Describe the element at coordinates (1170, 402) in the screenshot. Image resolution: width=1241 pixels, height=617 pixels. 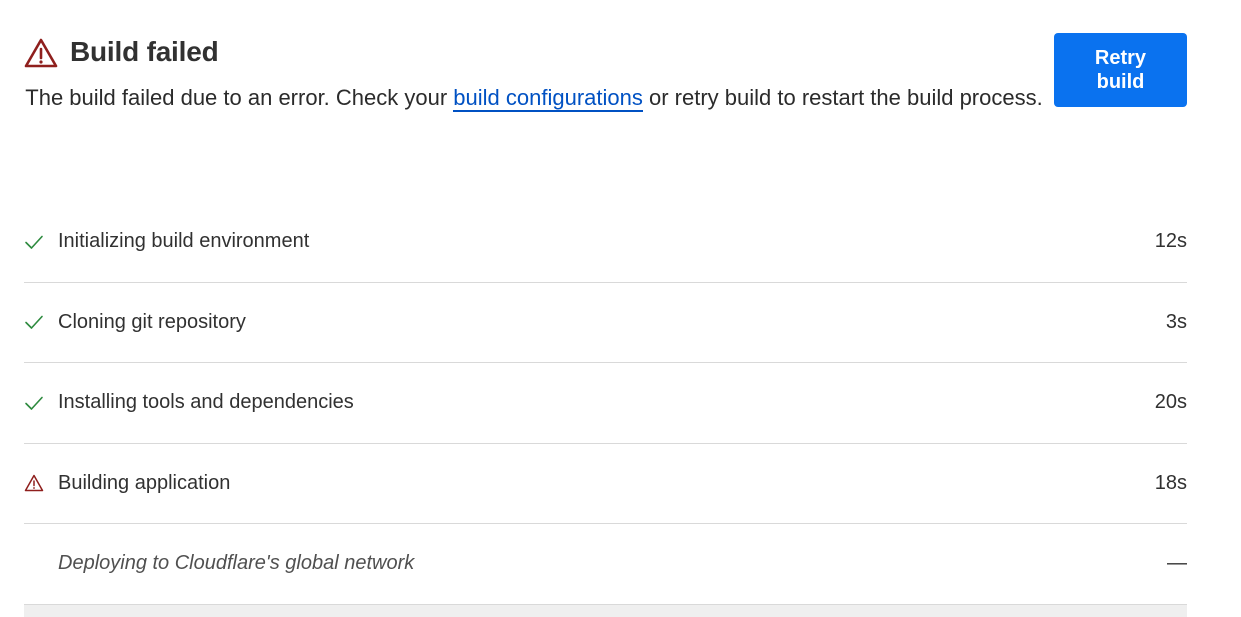
I see `step-duration: 20s` at that location.